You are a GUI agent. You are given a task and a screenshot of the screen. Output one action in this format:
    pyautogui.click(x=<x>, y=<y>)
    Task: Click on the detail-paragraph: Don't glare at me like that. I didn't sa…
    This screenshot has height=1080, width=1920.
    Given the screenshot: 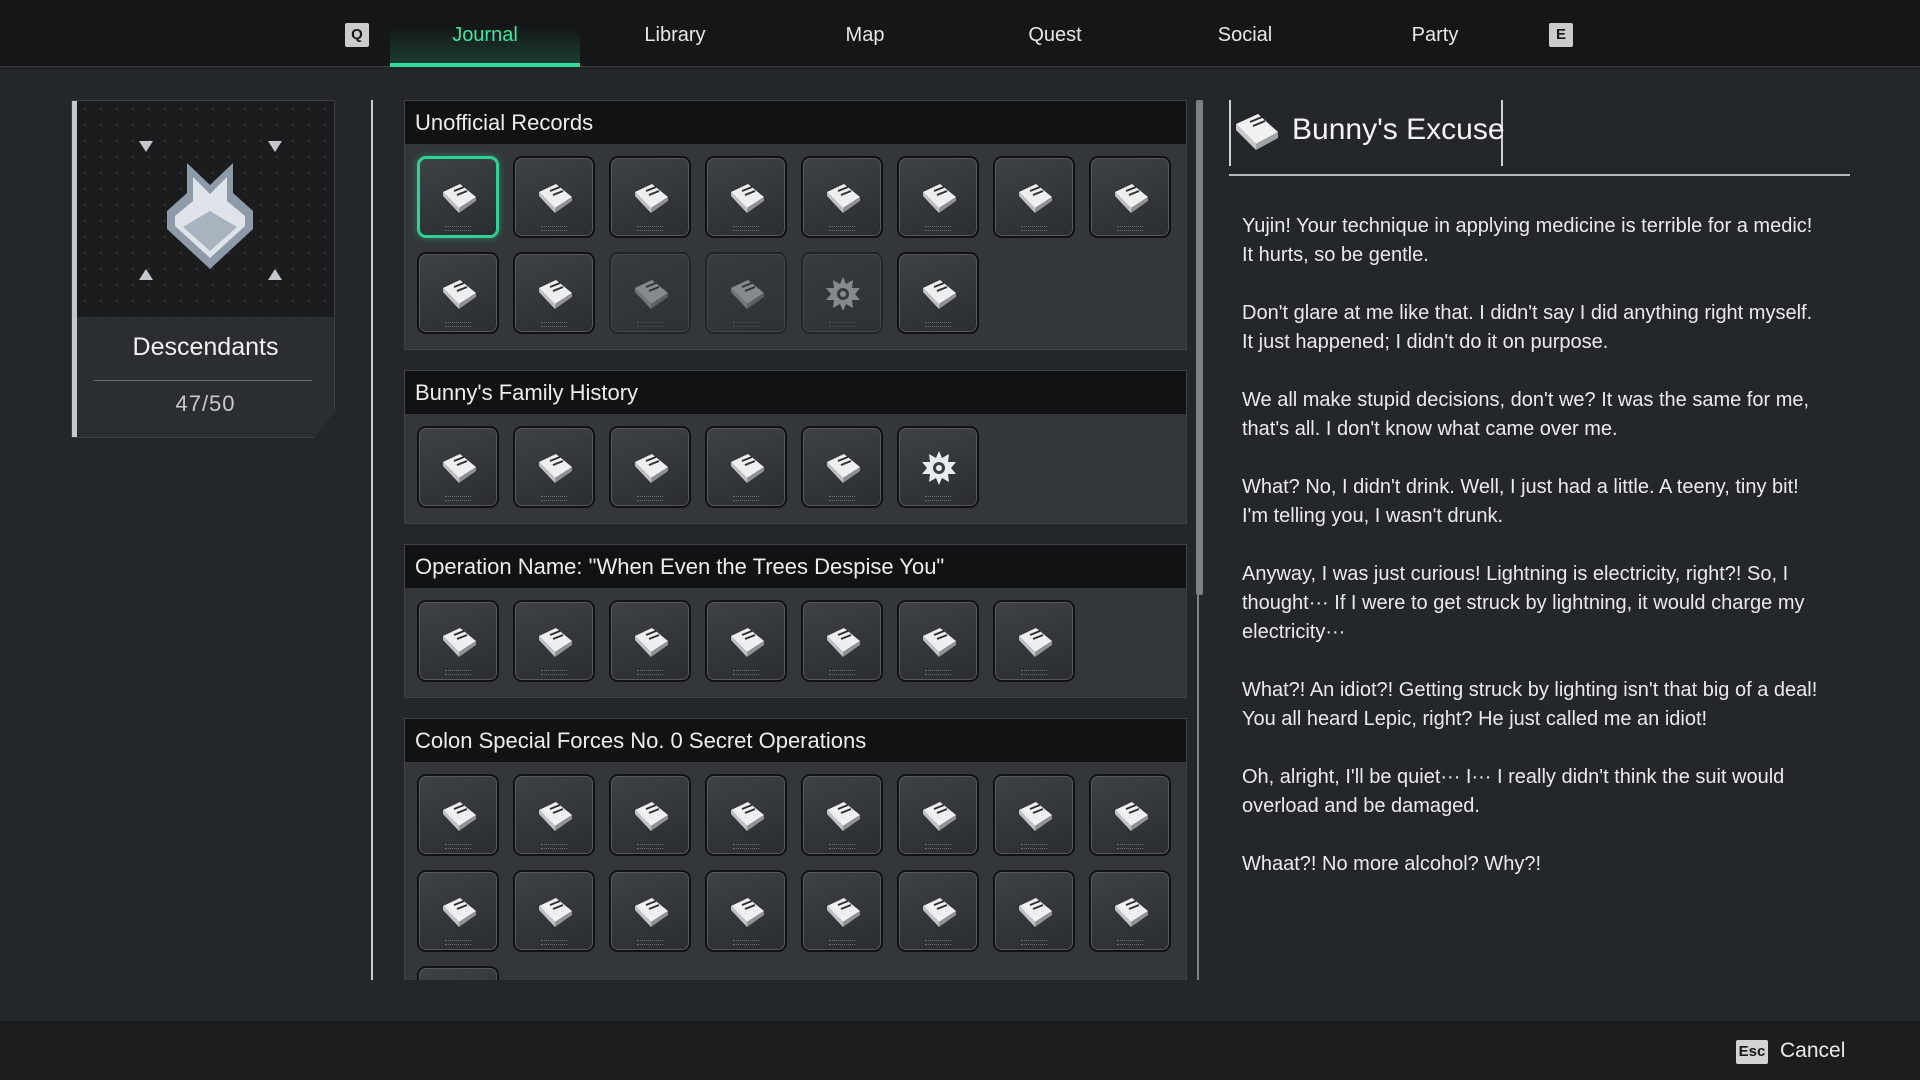 What is the action you would take?
    pyautogui.click(x=1527, y=327)
    